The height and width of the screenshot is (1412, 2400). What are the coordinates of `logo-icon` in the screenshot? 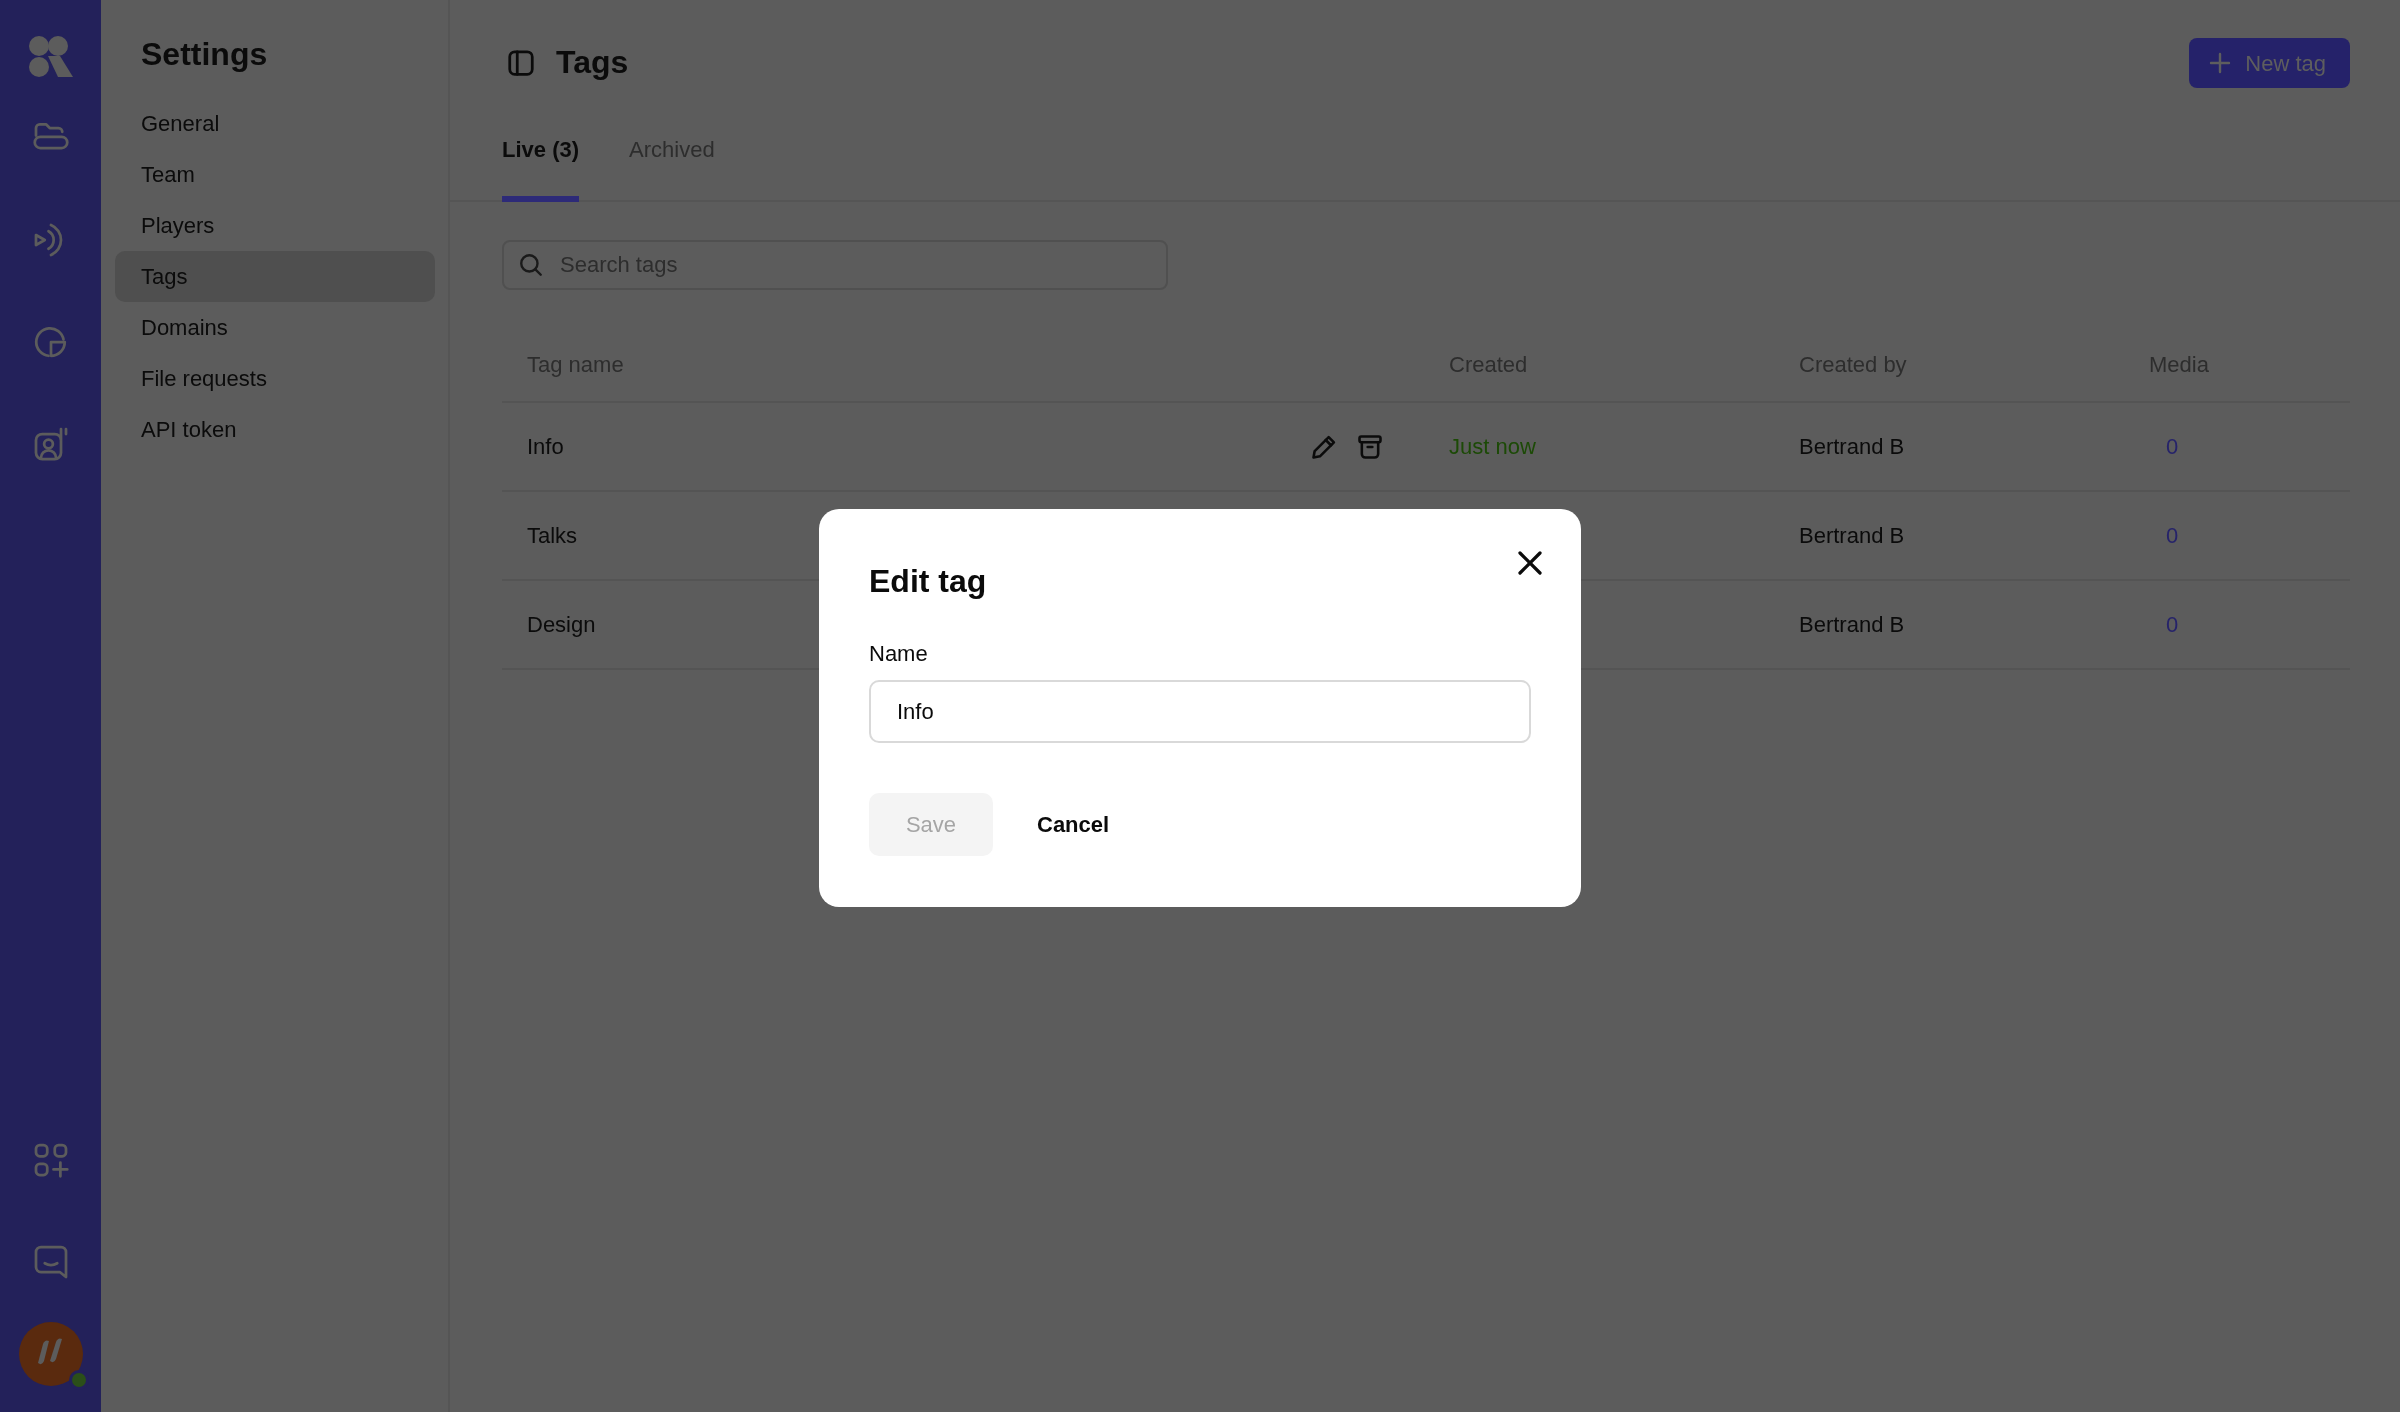 It's located at (50, 57).